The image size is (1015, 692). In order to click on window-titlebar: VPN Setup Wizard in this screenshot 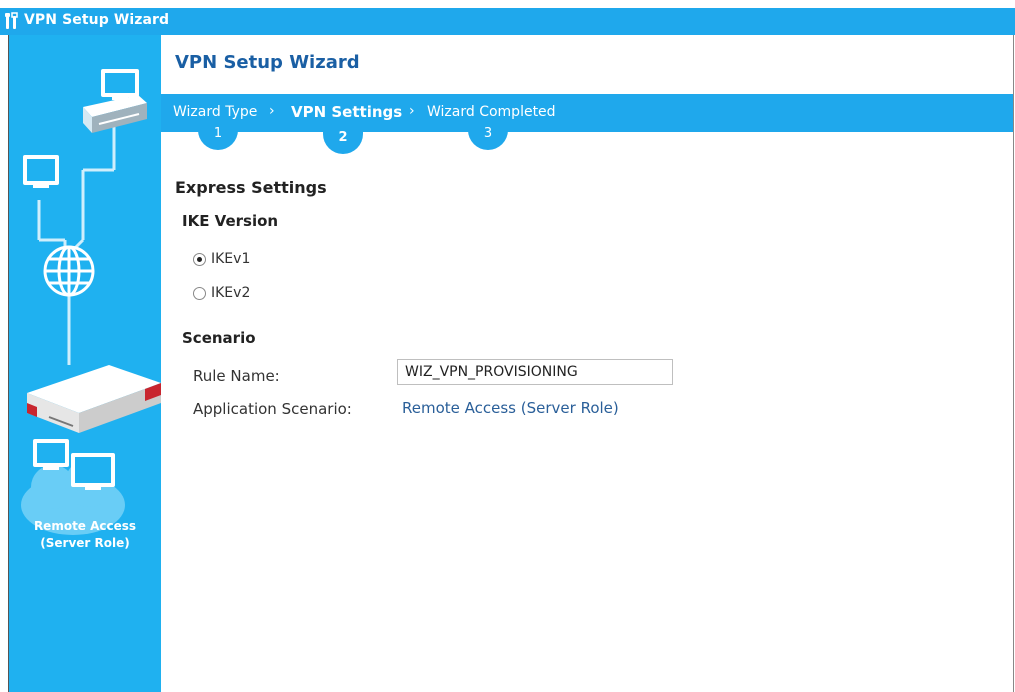, I will do `click(507, 21)`.